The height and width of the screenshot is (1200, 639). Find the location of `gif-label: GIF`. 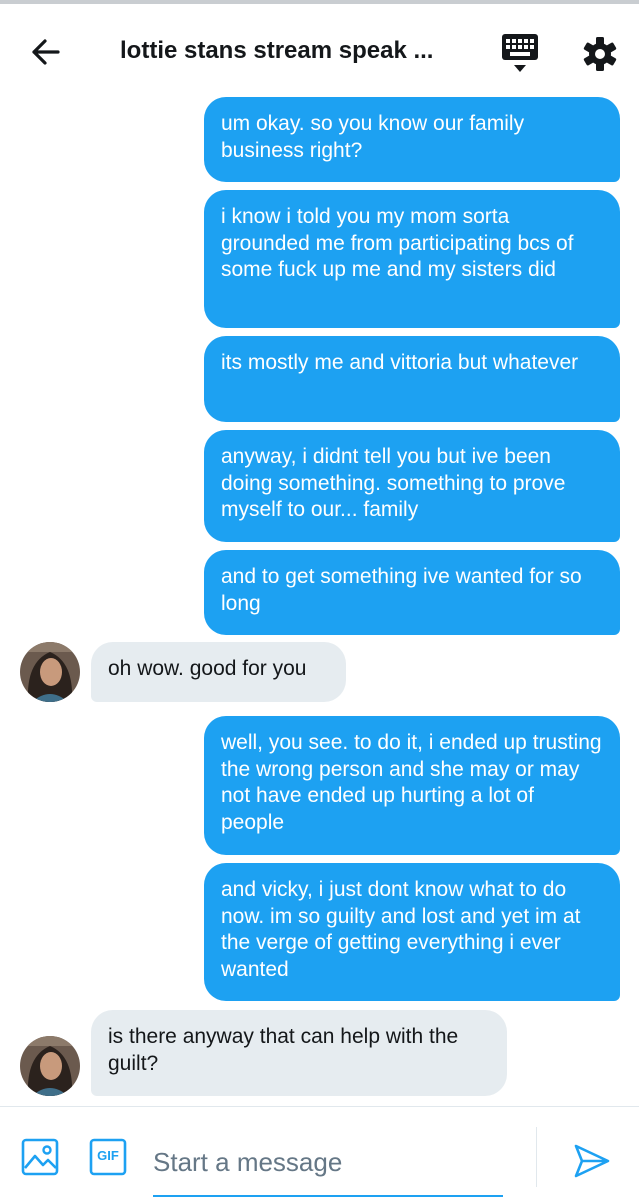

gif-label: GIF is located at coordinates (108, 1155).